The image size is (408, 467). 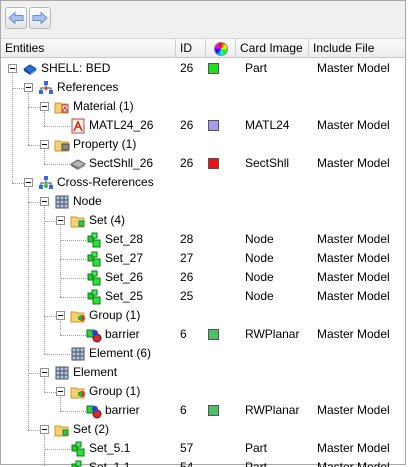 I want to click on tree-row: SHELL: BED 26 Part Master Model, so click(x=203, y=68).